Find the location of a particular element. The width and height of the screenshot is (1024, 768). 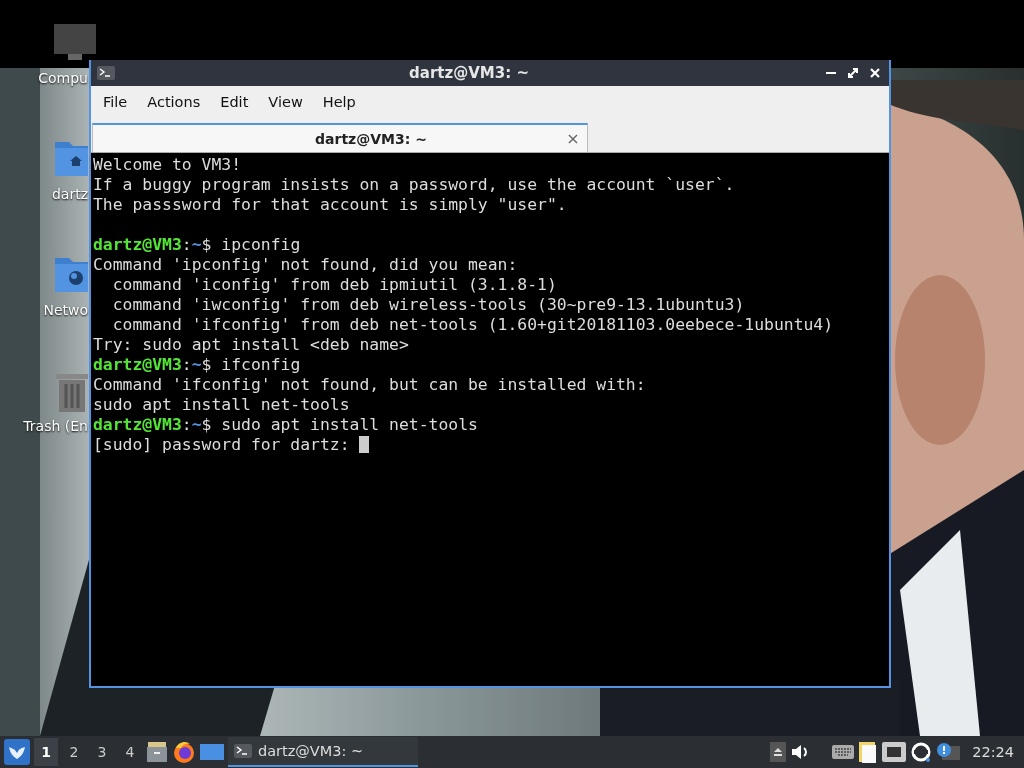

terminal-line: Command 'ipconfig' not found, did you mean: is located at coordinates (306, 265).